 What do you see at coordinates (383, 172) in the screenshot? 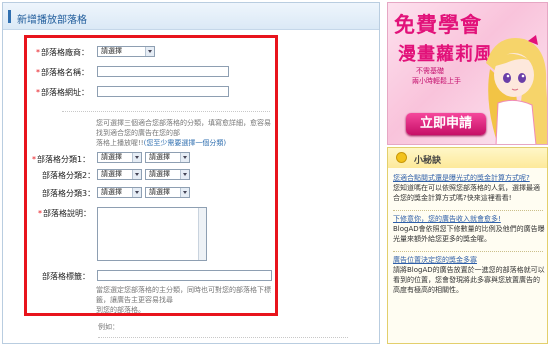
I see `scroll-gutter` at bounding box center [383, 172].